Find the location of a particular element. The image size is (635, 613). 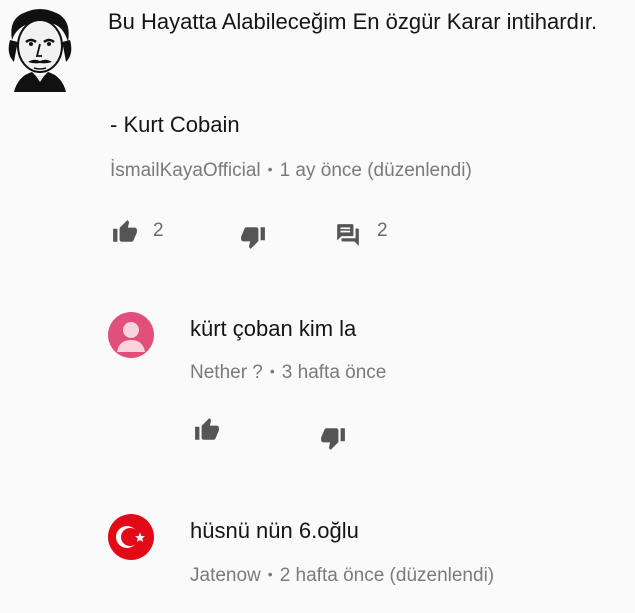

portrait-avatar-image is located at coordinates (40, 50).